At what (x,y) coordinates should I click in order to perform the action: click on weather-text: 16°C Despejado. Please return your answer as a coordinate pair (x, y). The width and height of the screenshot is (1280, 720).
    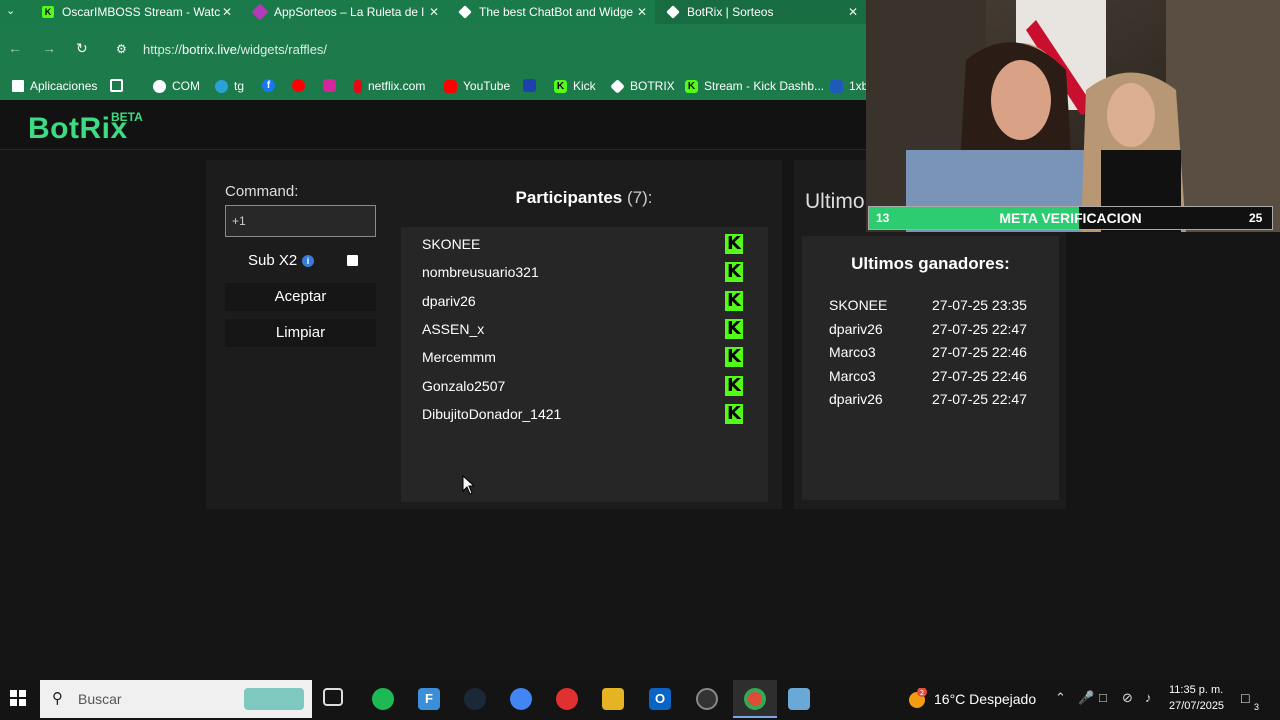
    Looking at the image, I should click on (985, 699).